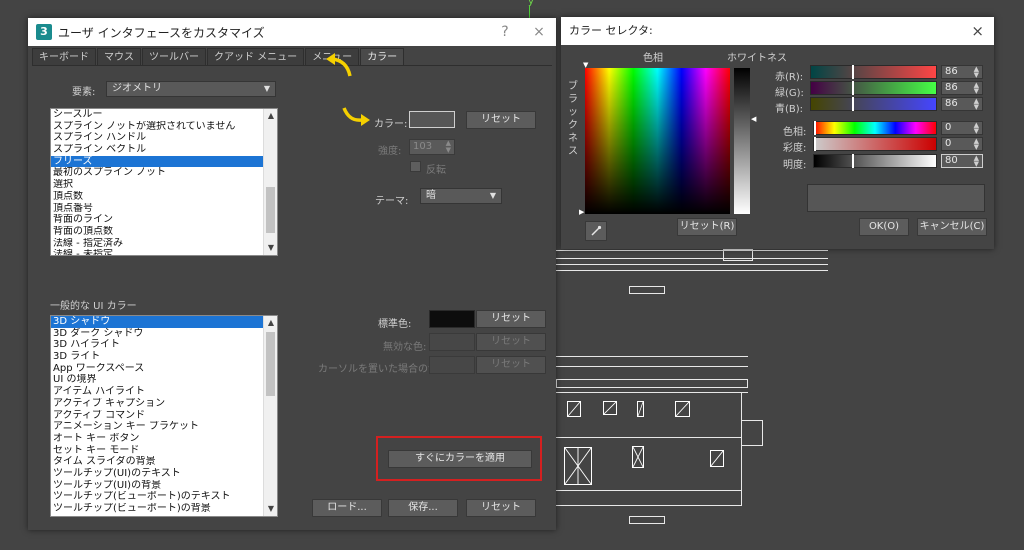  I want to click on list-item: 3D ダーク シャドウ, so click(164, 334).